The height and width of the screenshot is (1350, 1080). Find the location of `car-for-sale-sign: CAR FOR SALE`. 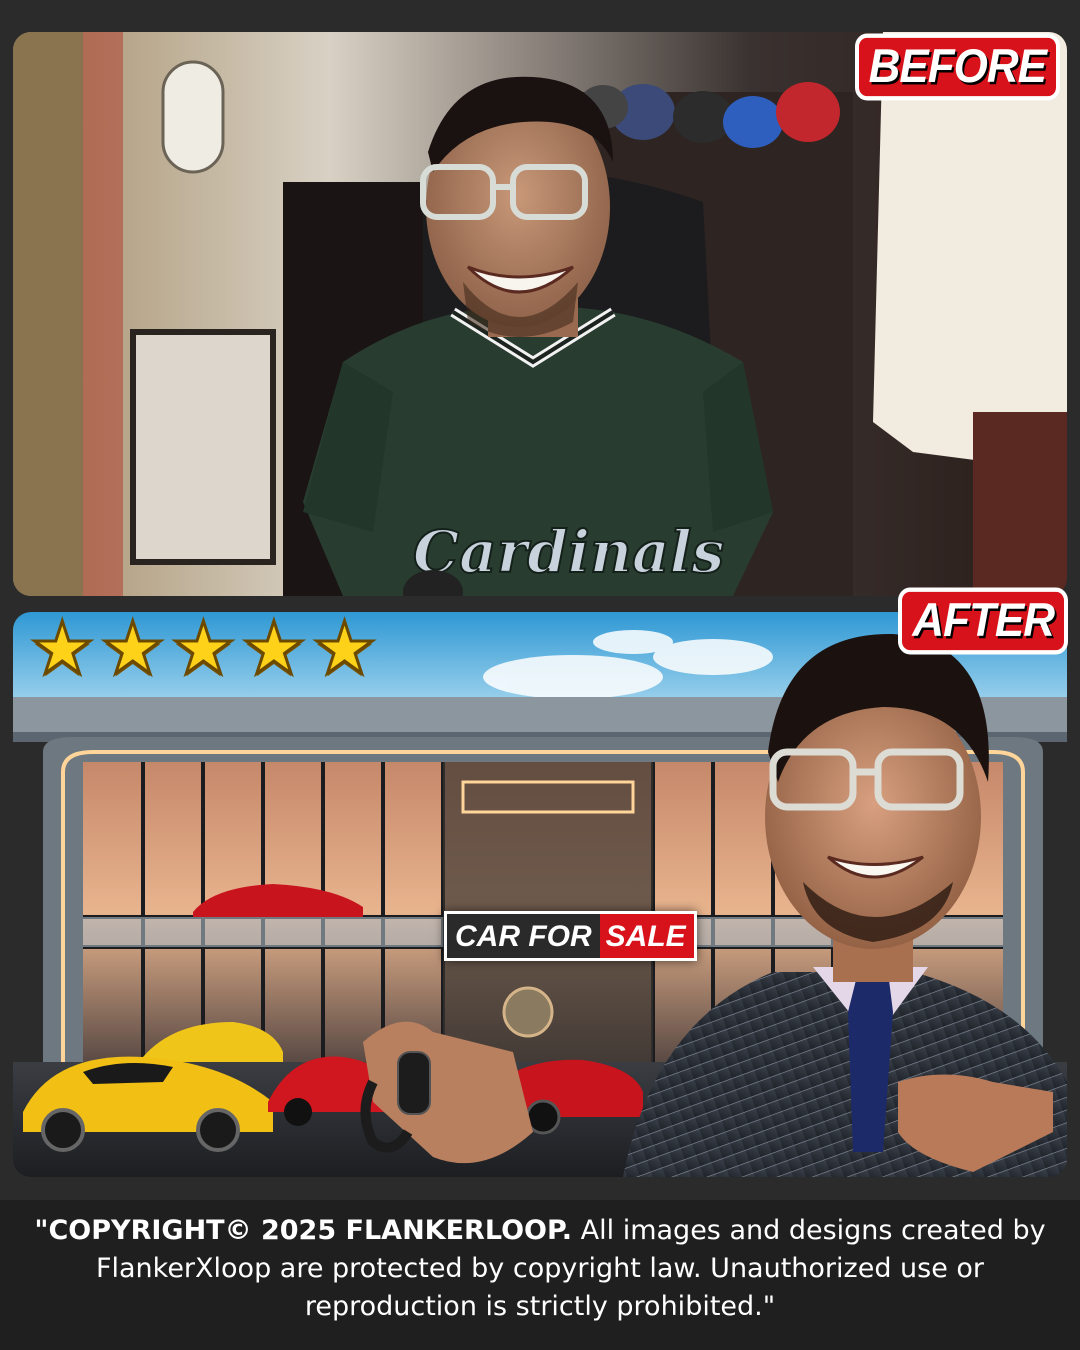

car-for-sale-sign: CAR FOR SALE is located at coordinates (570, 936).